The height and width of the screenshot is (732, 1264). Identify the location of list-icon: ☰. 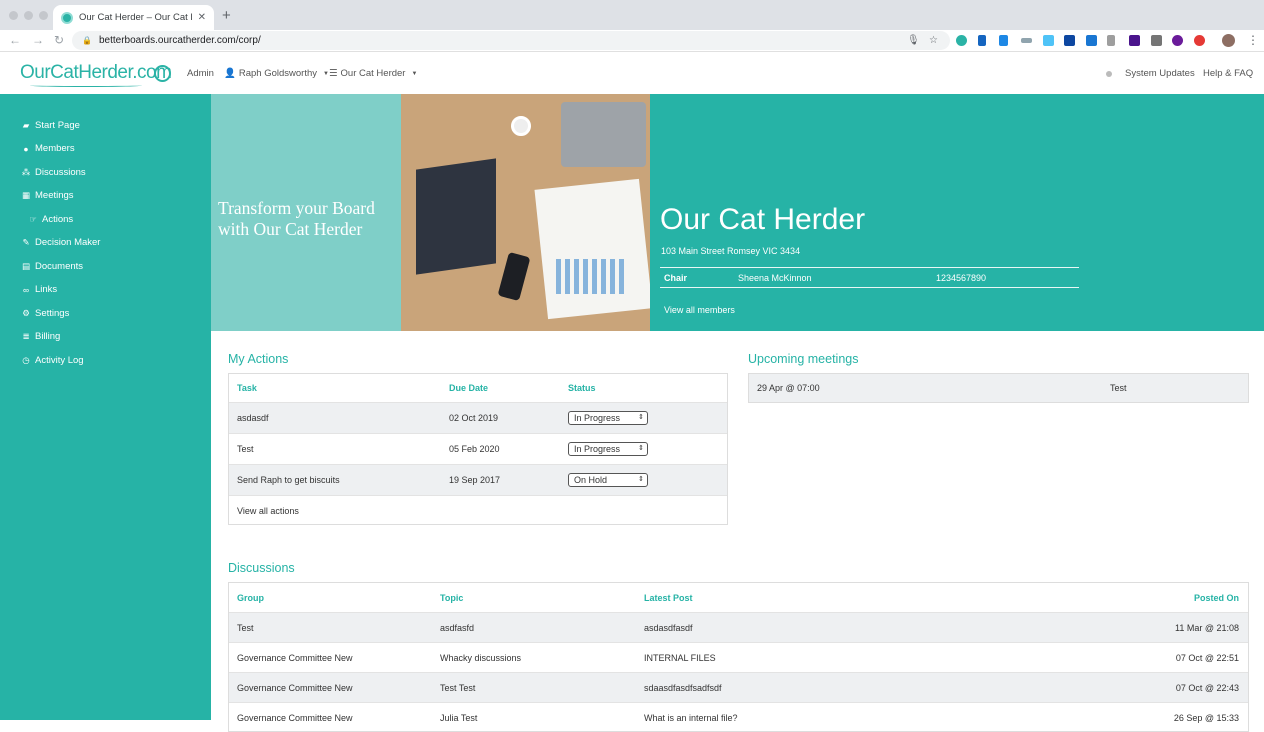
(333, 73).